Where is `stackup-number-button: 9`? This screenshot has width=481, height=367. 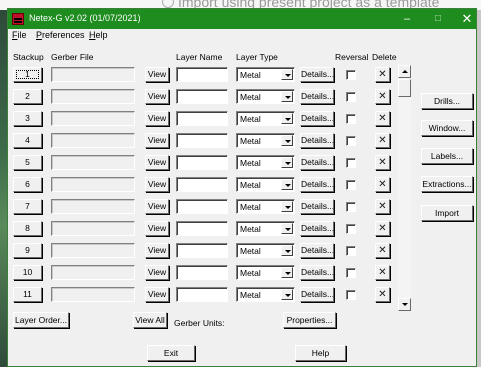
stackup-number-button: 9 is located at coordinates (27, 250).